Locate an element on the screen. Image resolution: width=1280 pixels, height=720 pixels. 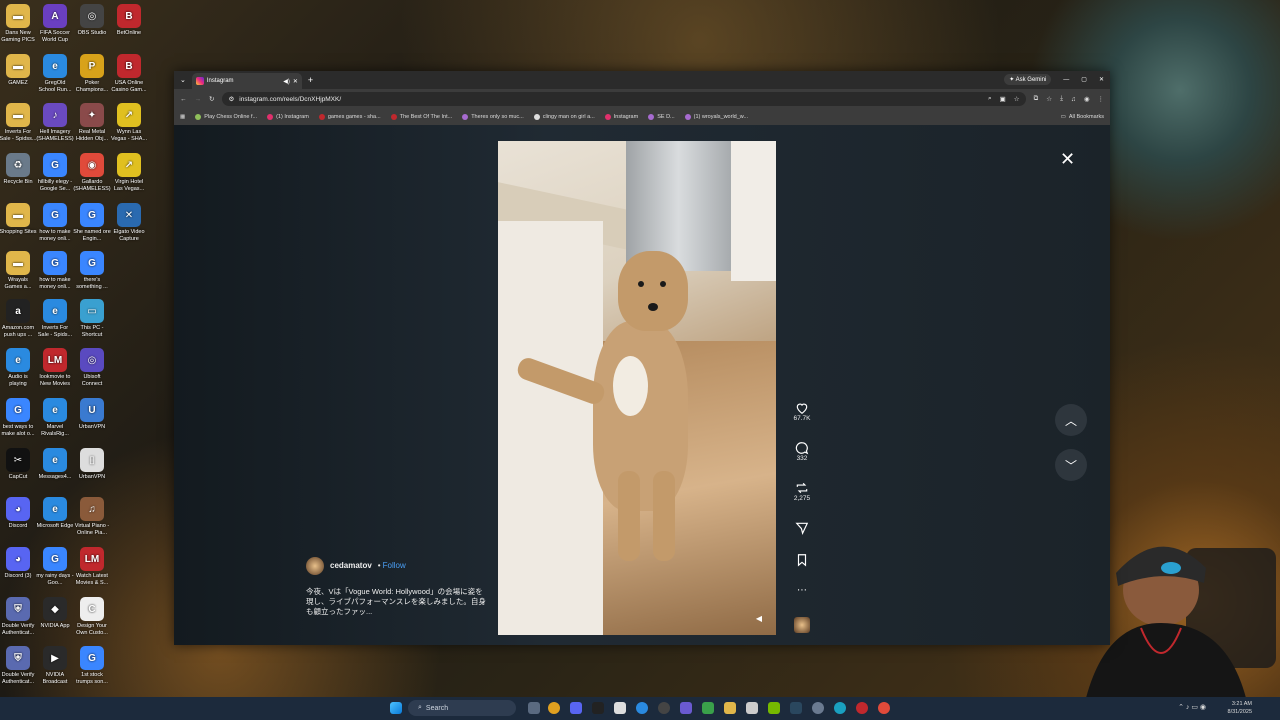
avatar is located at coordinates (315, 566).